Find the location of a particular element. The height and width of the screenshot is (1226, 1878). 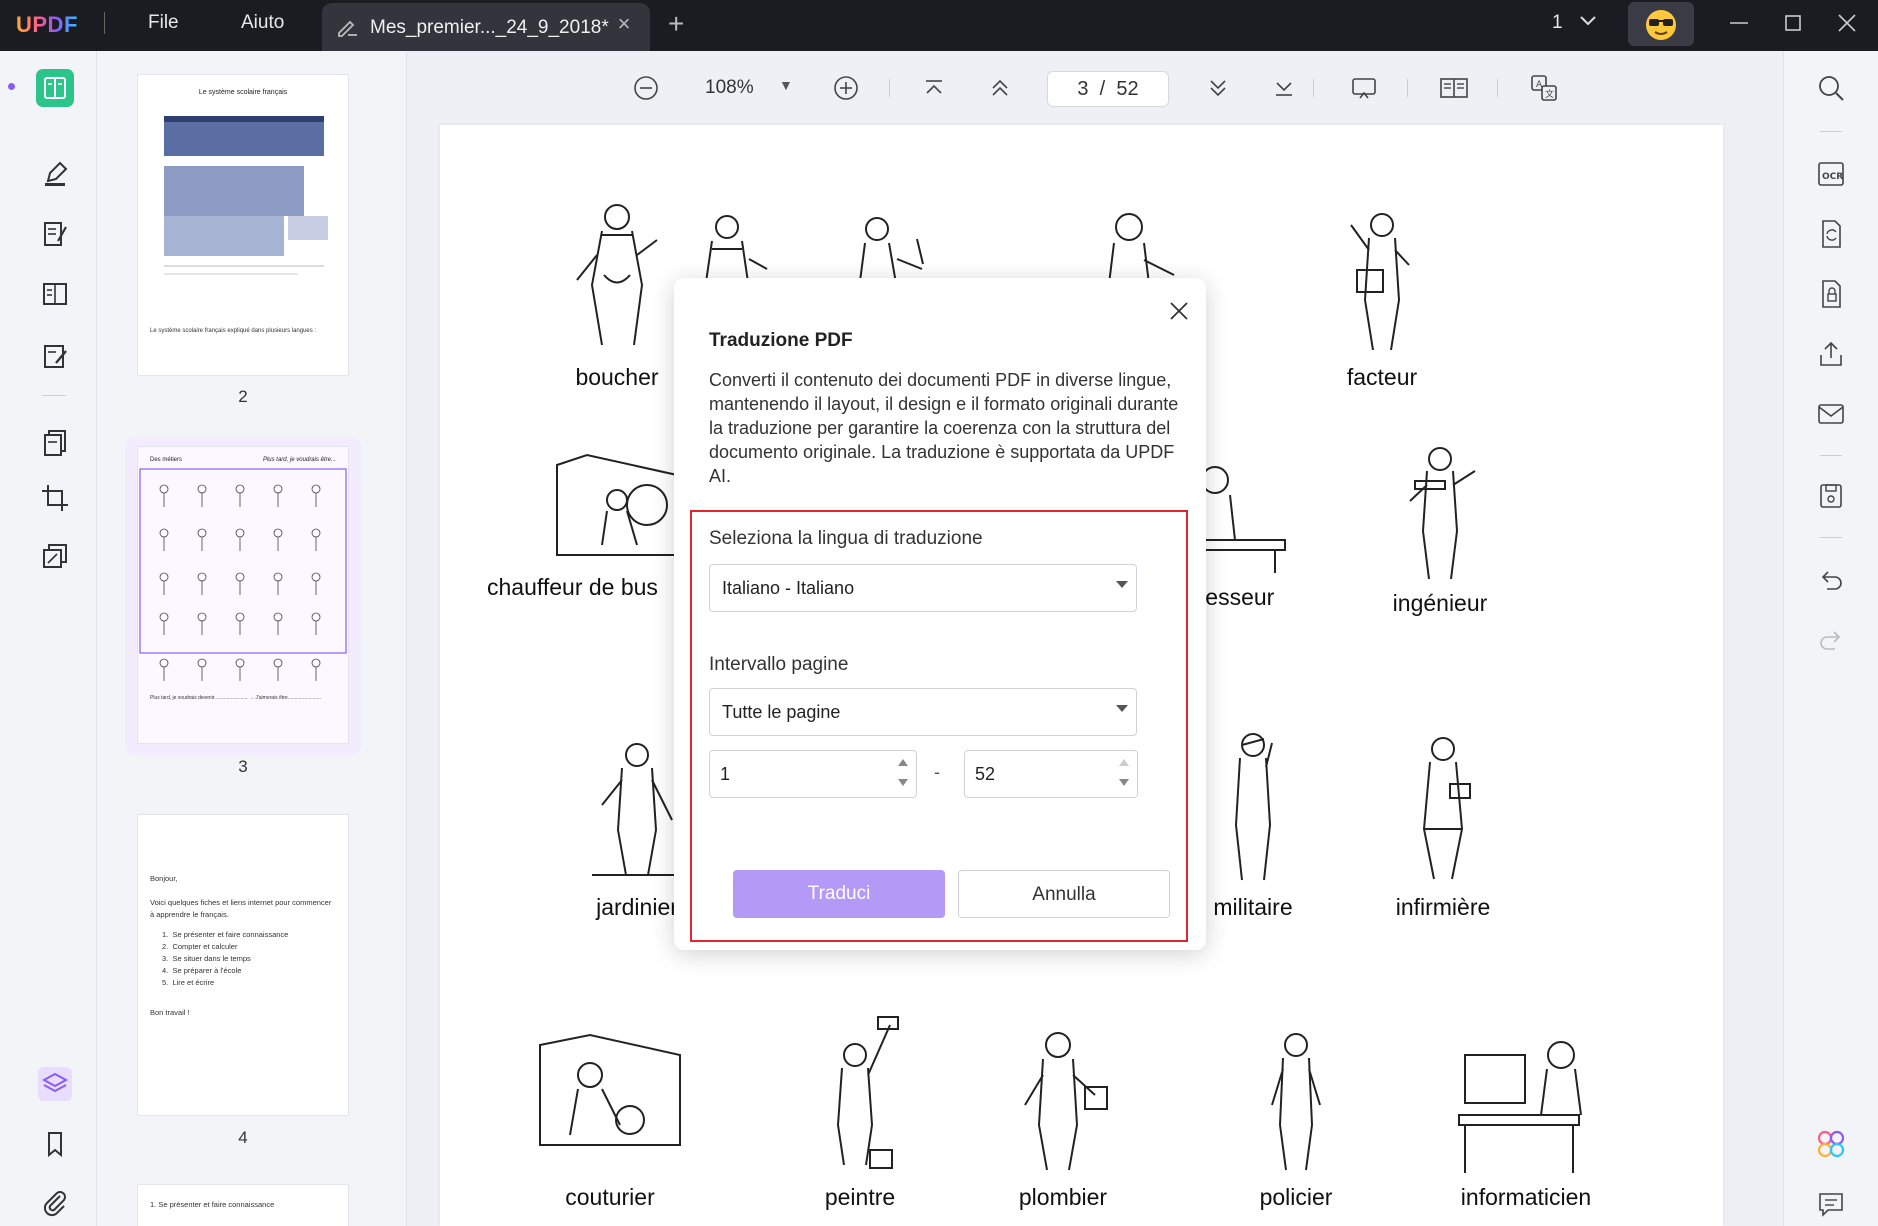

page-range-select: Tutte le pagine is located at coordinates (923, 712).